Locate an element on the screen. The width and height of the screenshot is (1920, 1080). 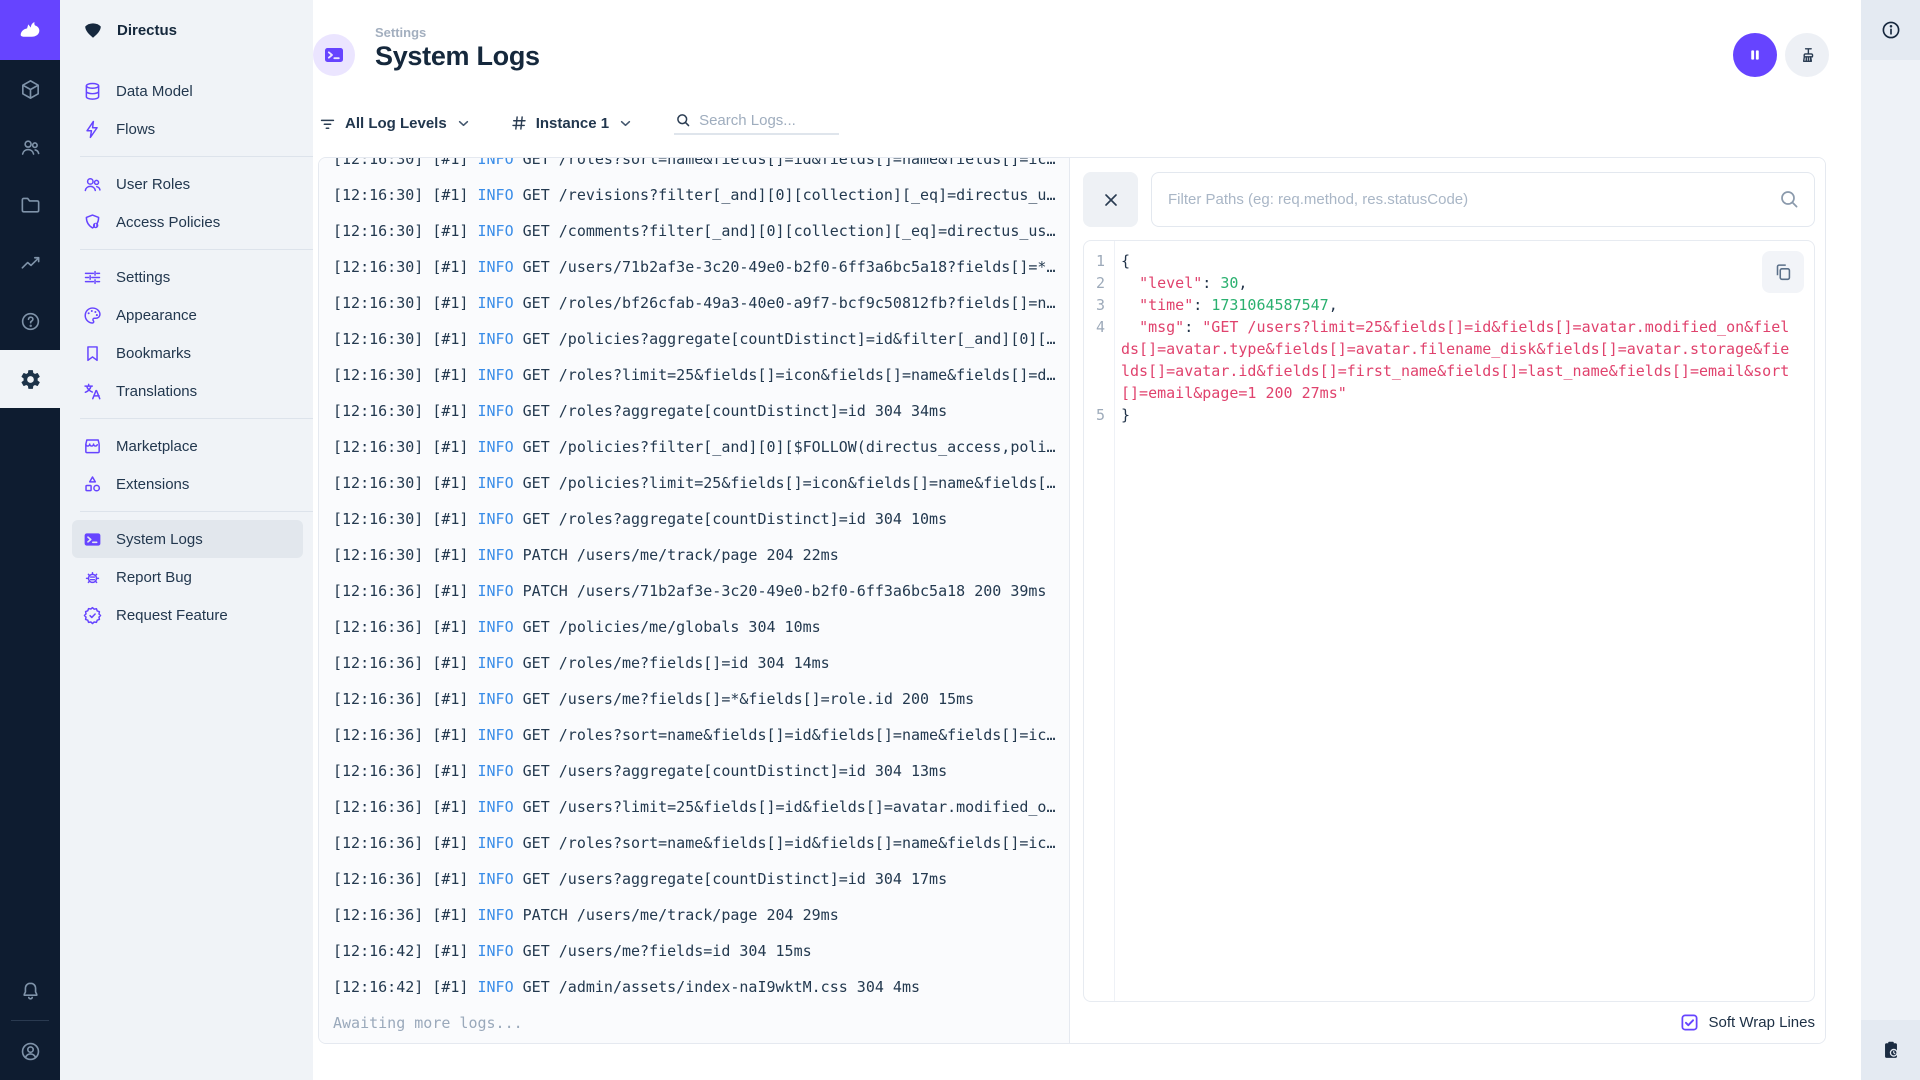
soft-wrap-toggle: Soft Wrap Lines is located at coordinates (1449, 1022).